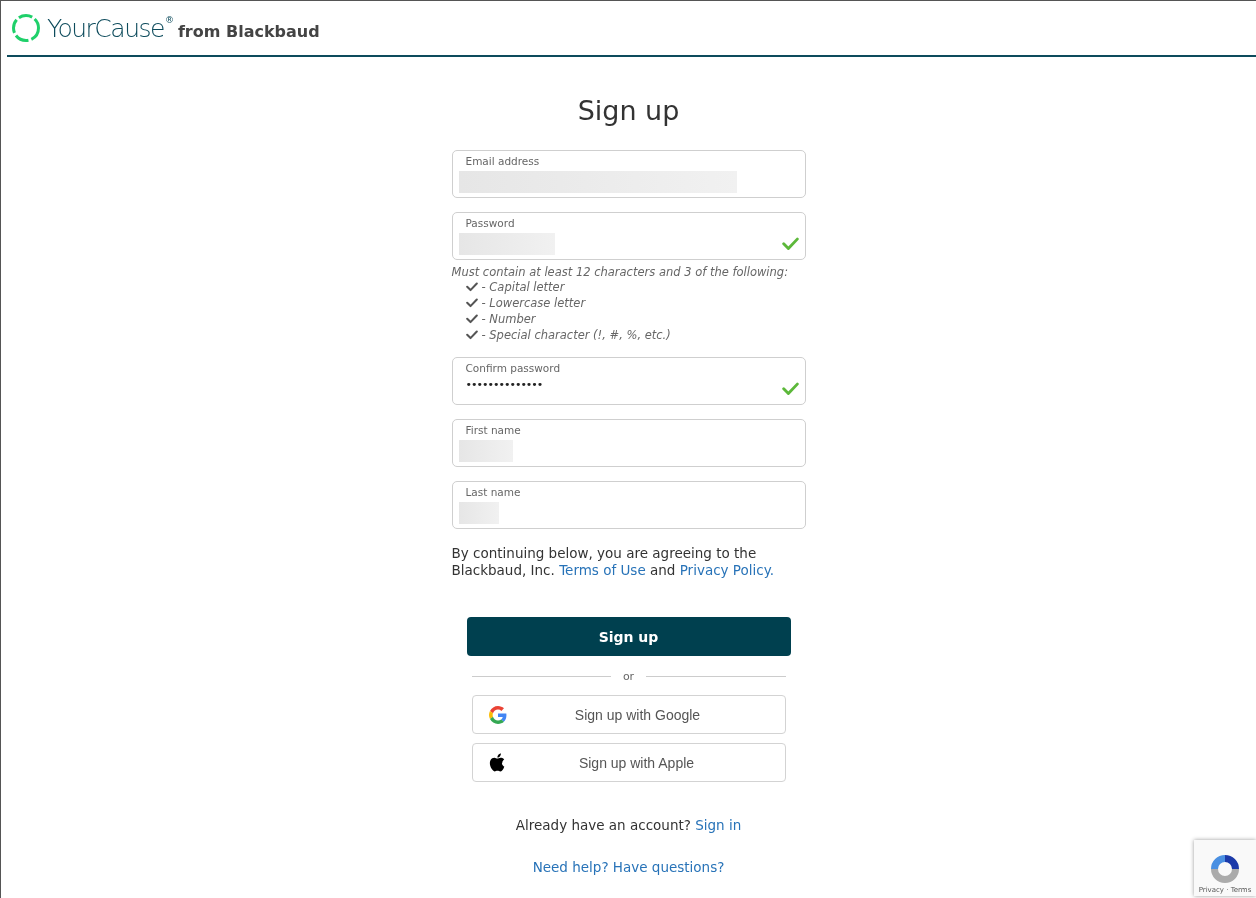 This screenshot has width=1256, height=898. I want to click on input-field: Email address, so click(628, 174).